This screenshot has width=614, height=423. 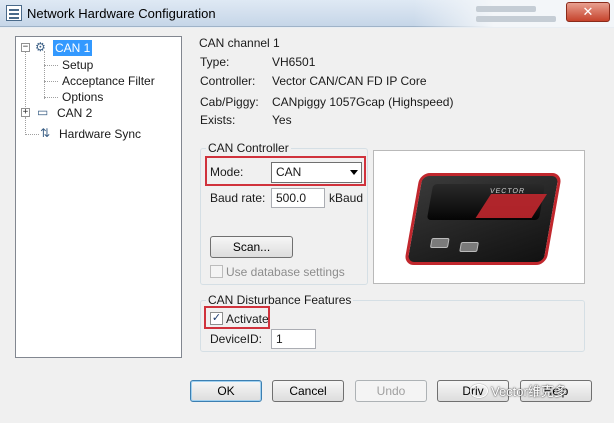 What do you see at coordinates (78, 65) in the screenshot?
I see `tree-item-label: Setup` at bounding box center [78, 65].